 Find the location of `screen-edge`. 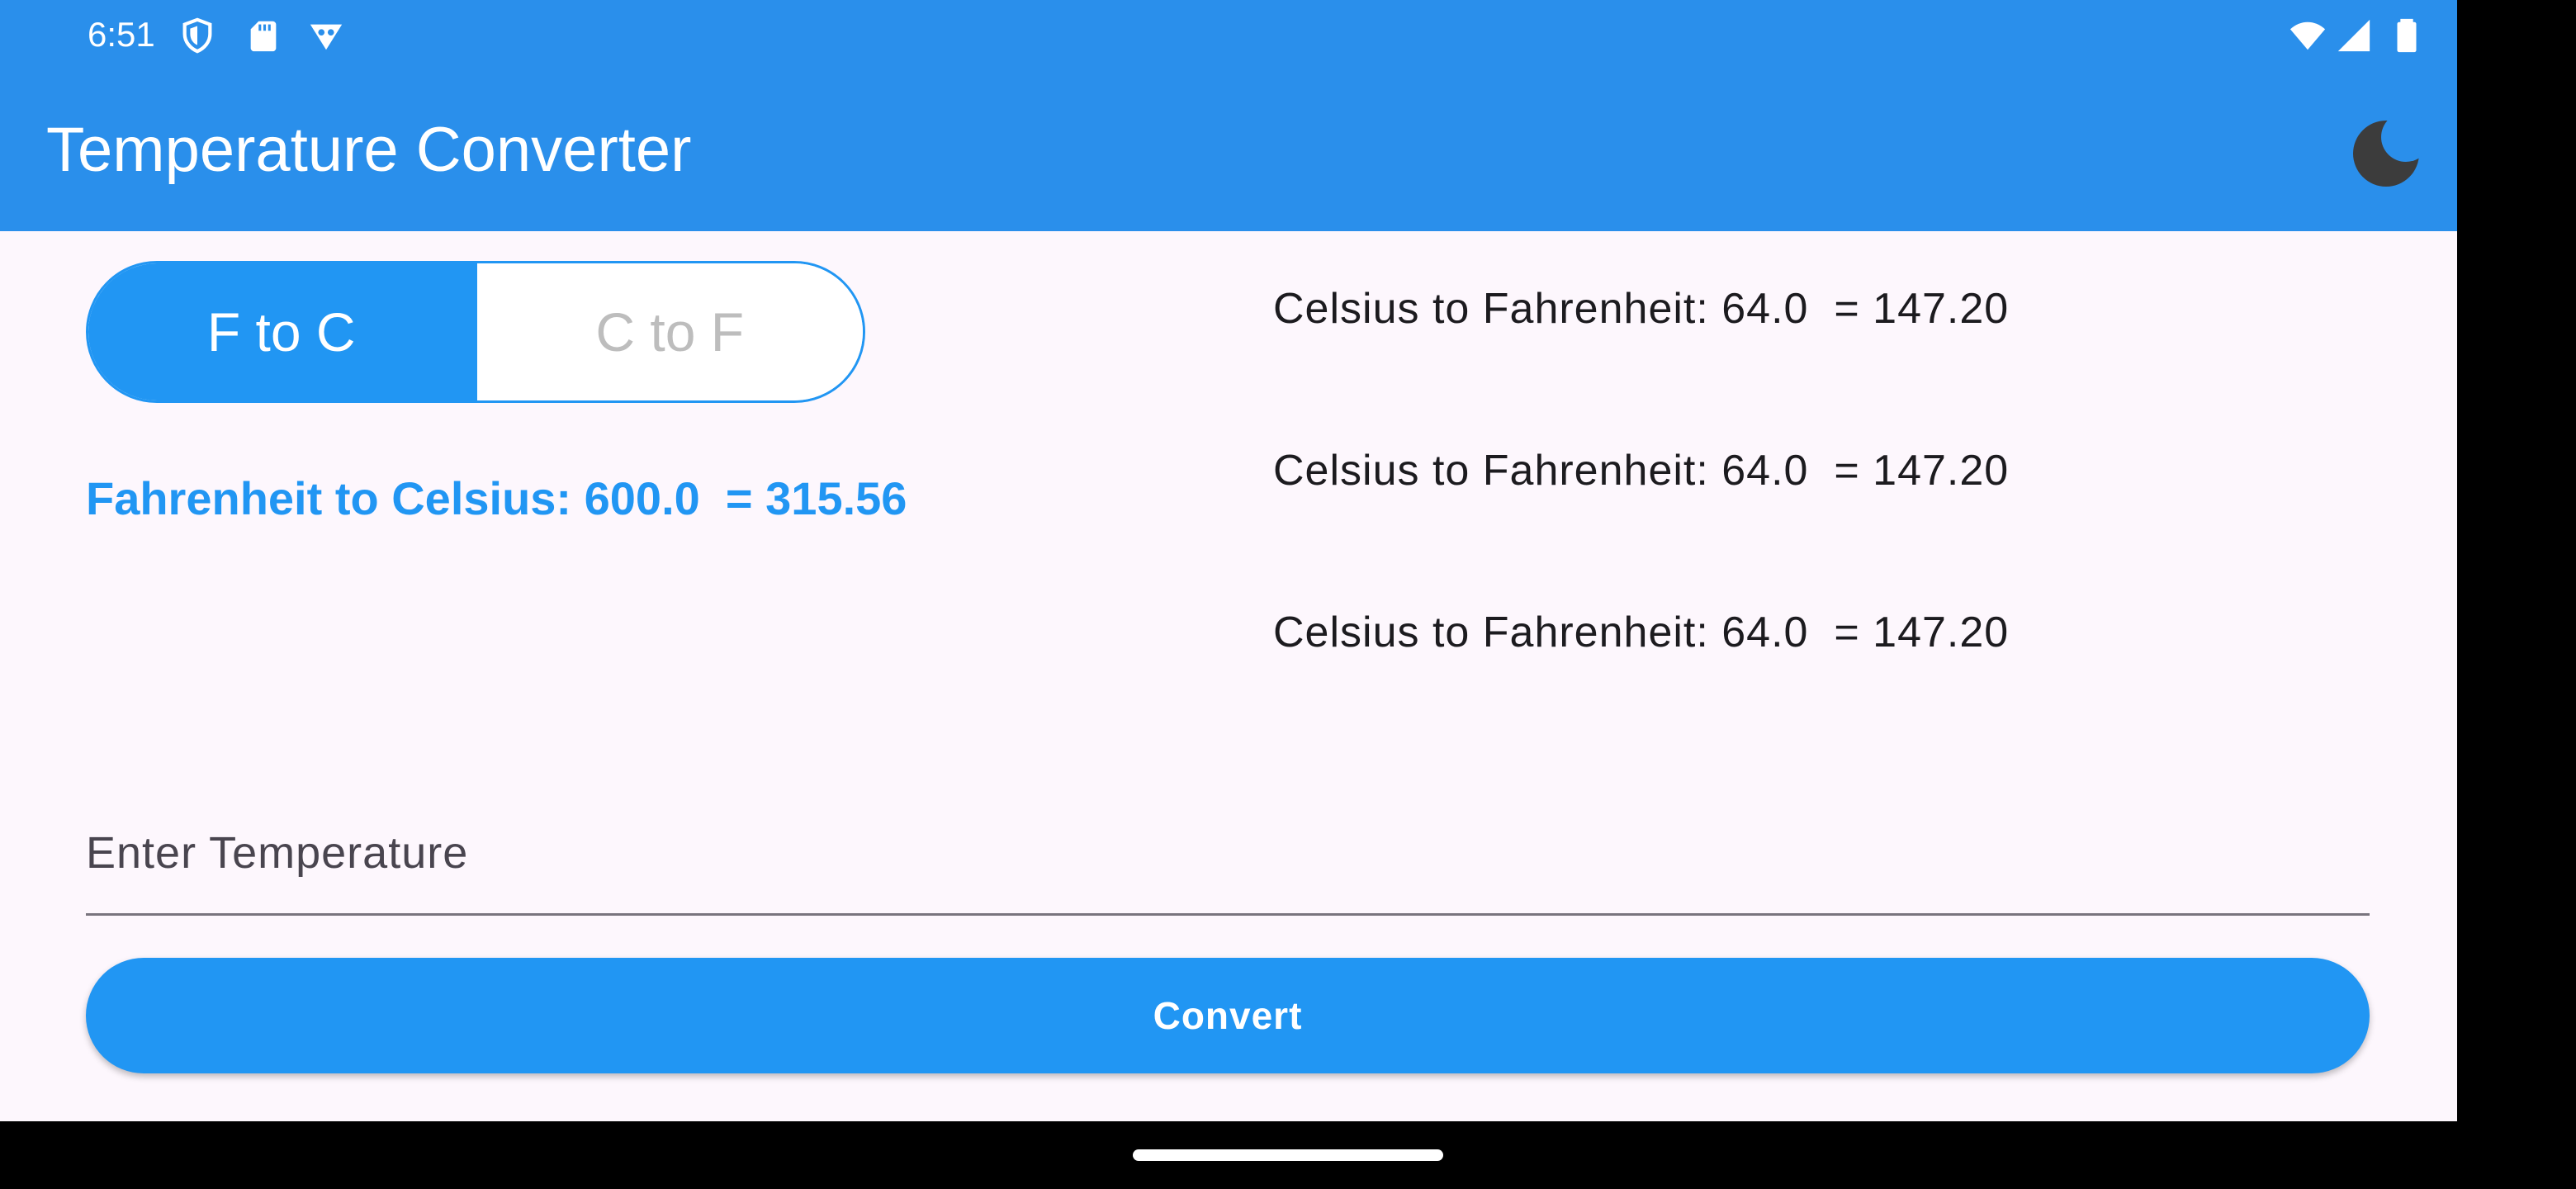

screen-edge is located at coordinates (2516, 594).